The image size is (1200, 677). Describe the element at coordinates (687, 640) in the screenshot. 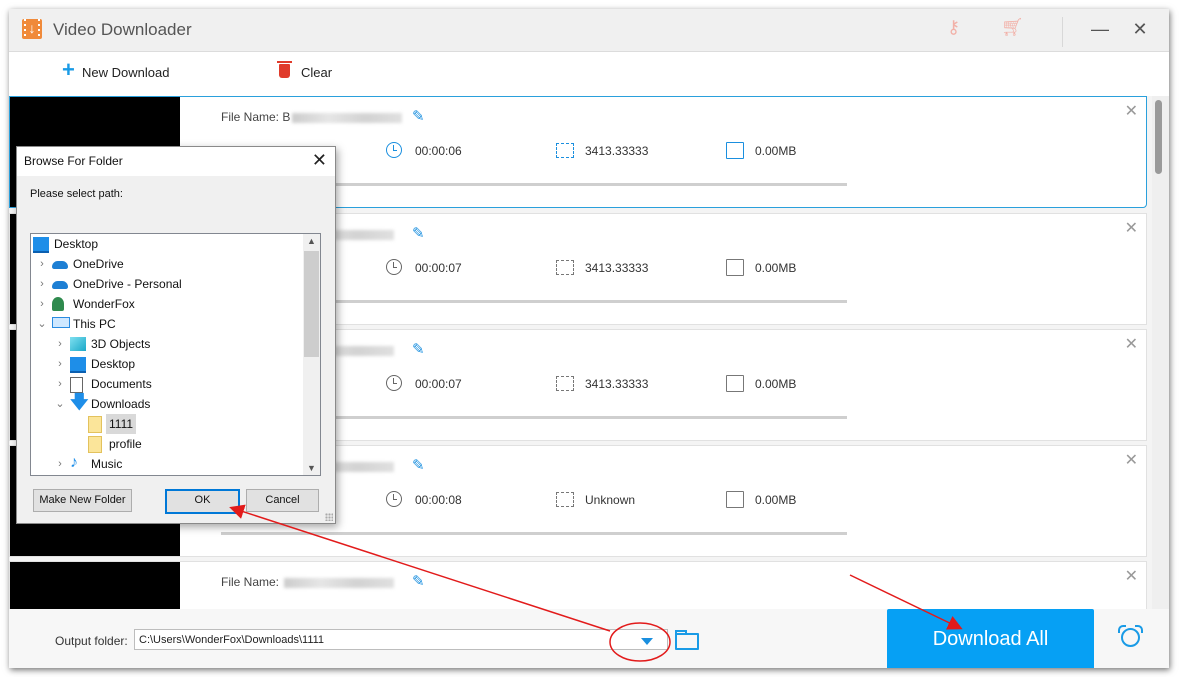

I see `open-folder-icon` at that location.